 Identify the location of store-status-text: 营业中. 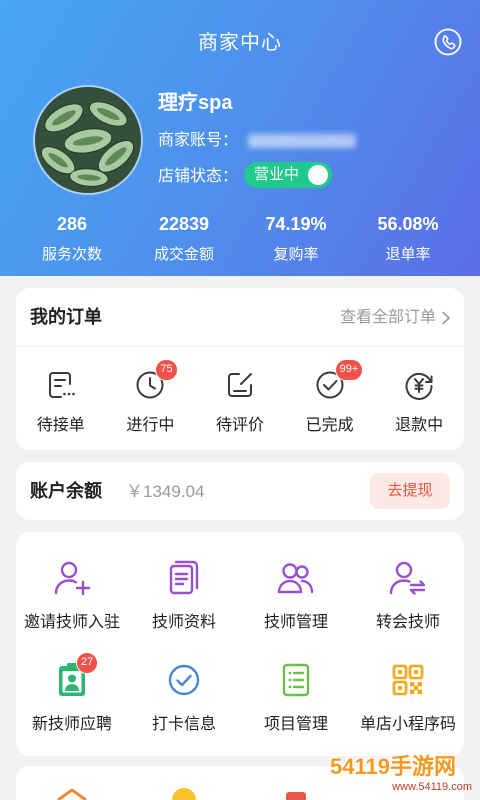
(277, 174).